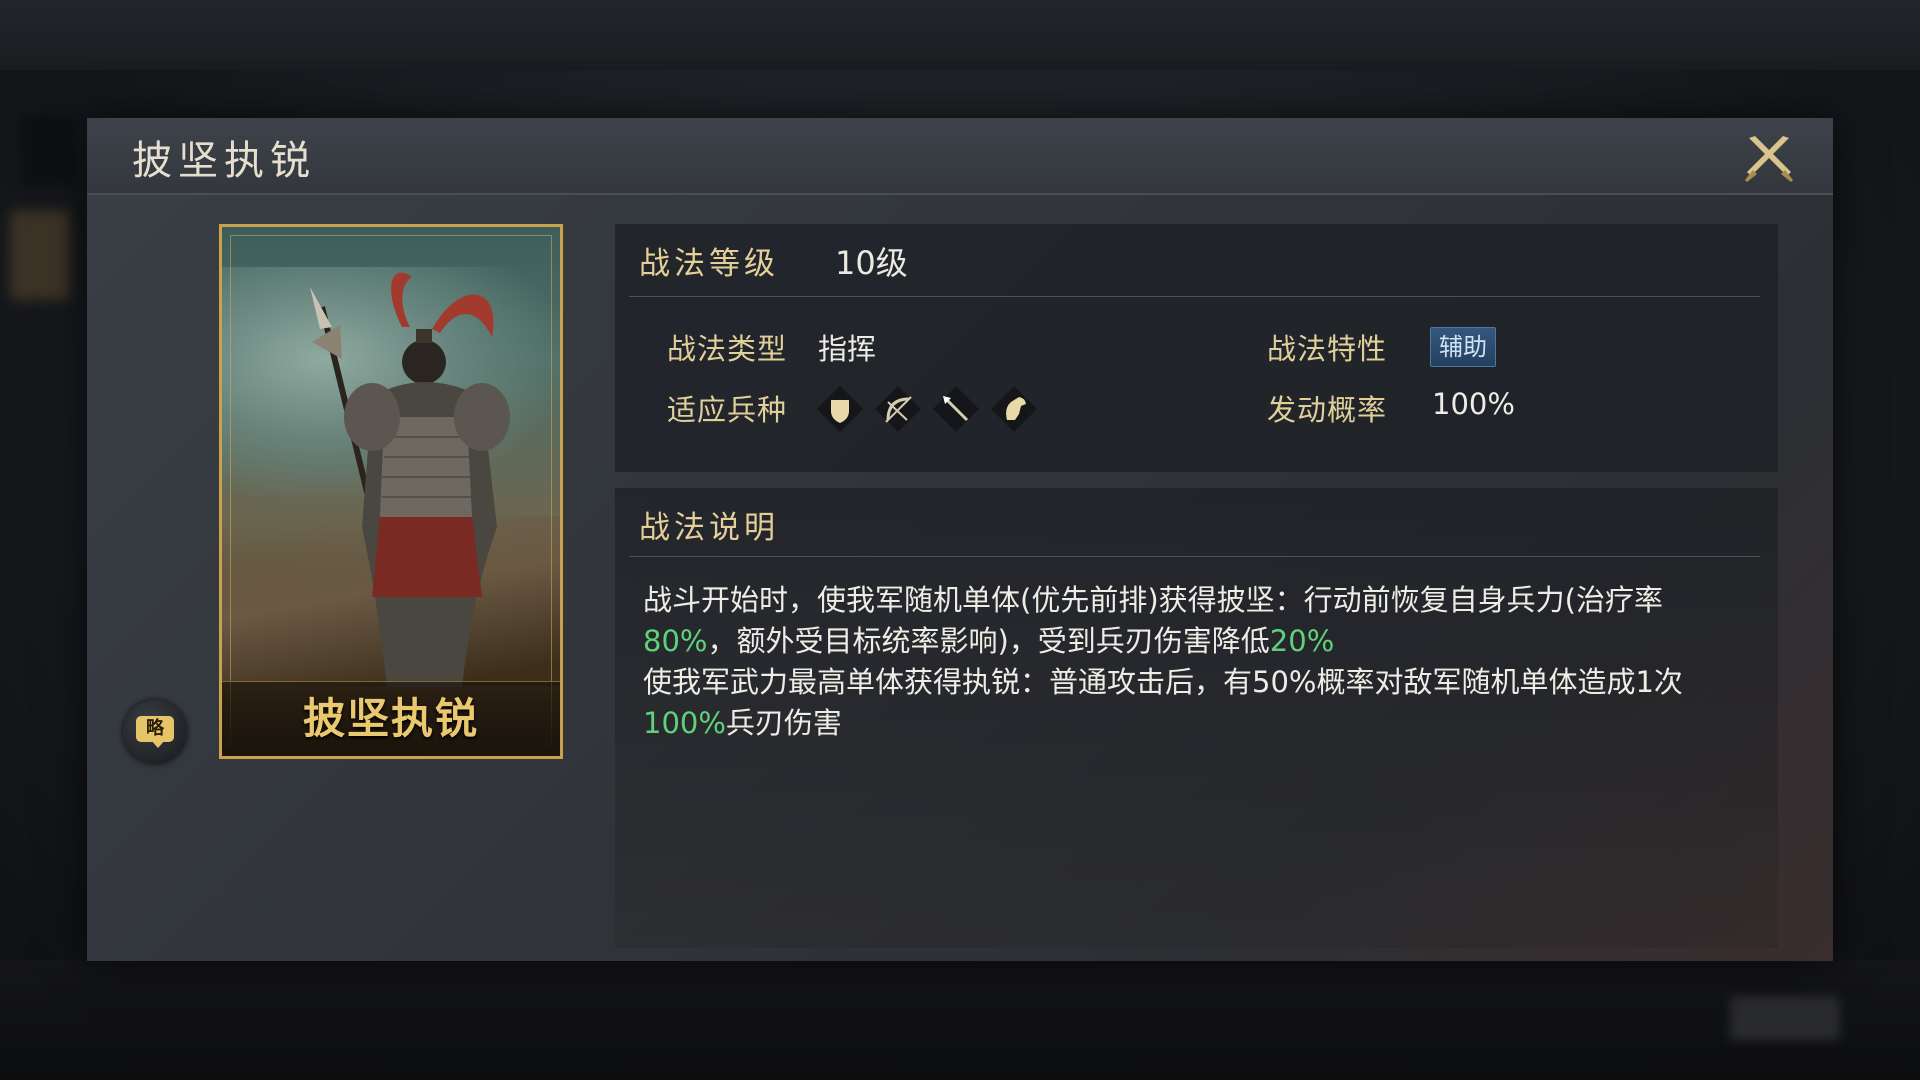 This screenshot has width=1920, height=1080. Describe the element at coordinates (960, 35) in the screenshot. I see `background-top-bar` at that location.